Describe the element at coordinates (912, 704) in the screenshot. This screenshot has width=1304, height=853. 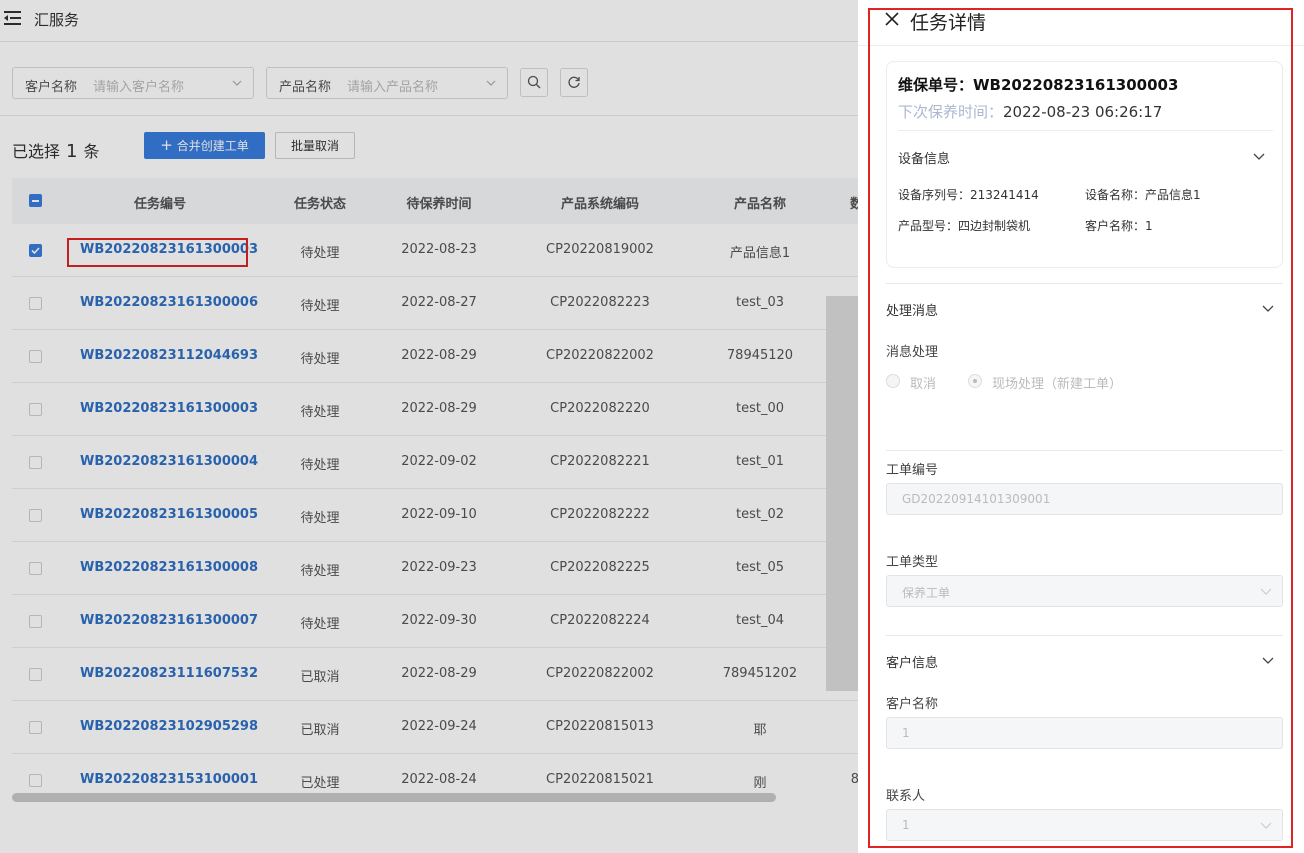
I see `customer-name-field-label: 客户名称` at that location.